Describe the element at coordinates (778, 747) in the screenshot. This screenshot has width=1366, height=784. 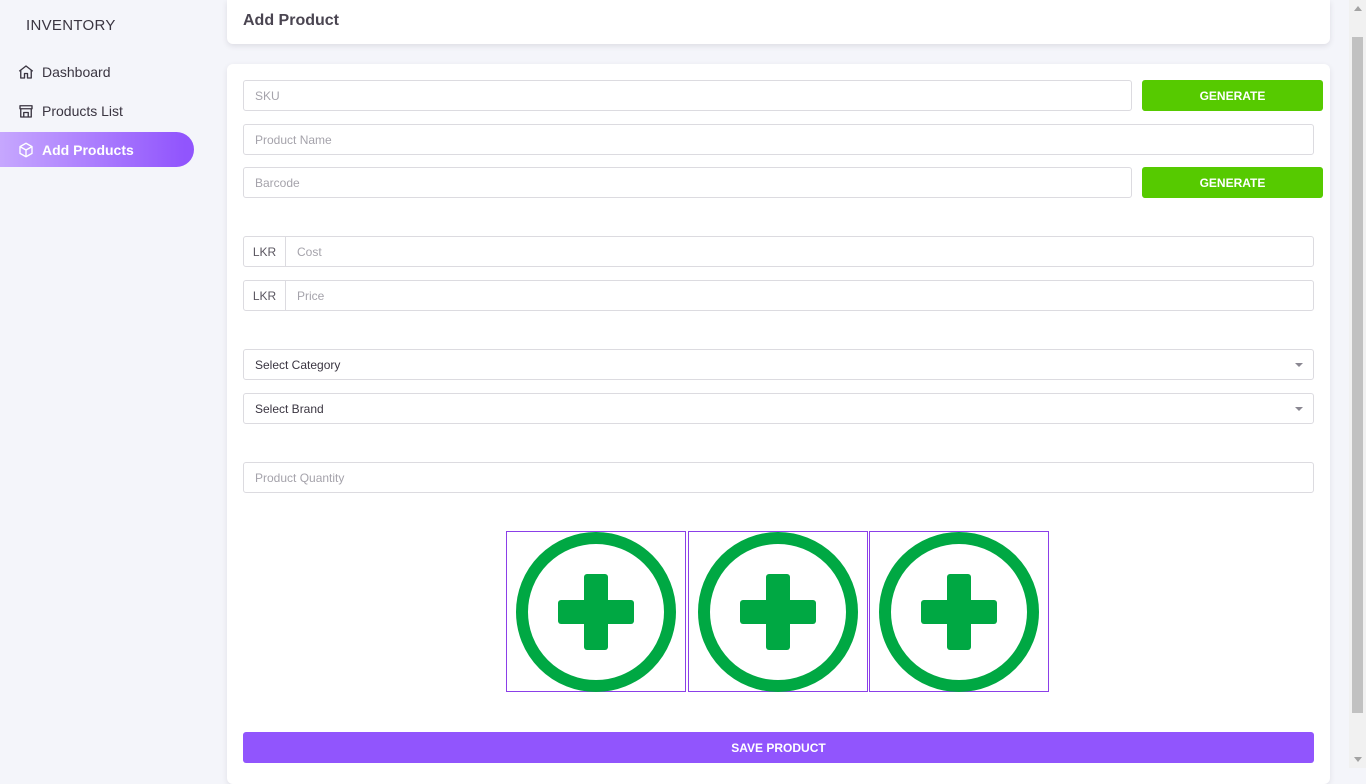
I see `save-product-button: SAVE PRODUCT` at that location.